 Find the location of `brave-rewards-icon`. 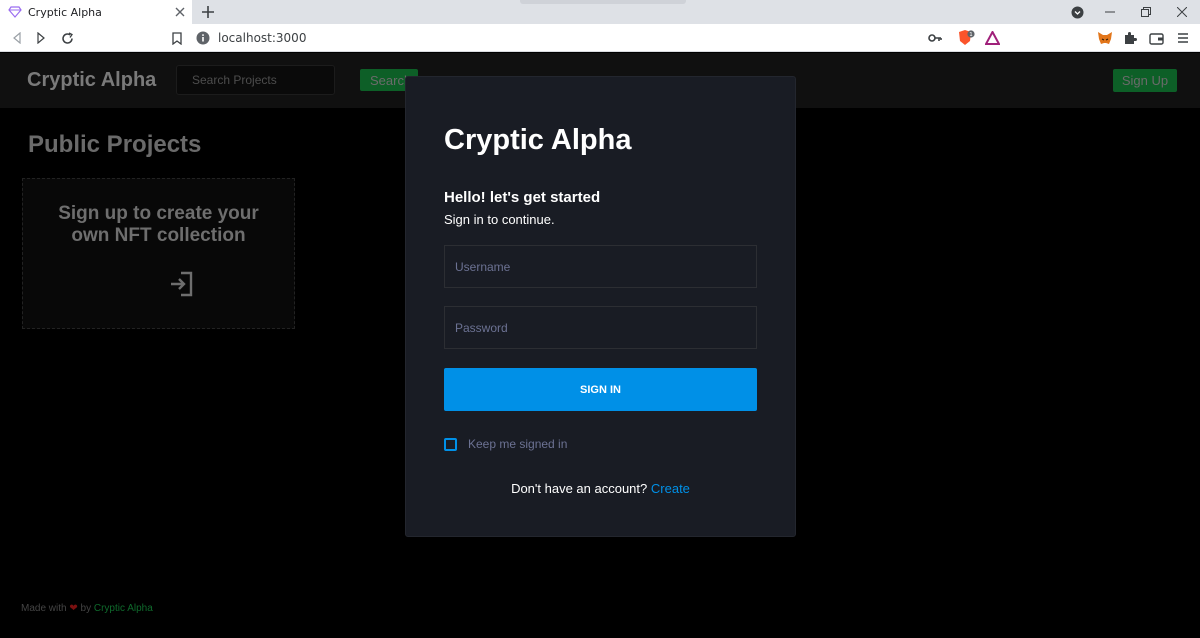

brave-rewards-icon is located at coordinates (992, 38).